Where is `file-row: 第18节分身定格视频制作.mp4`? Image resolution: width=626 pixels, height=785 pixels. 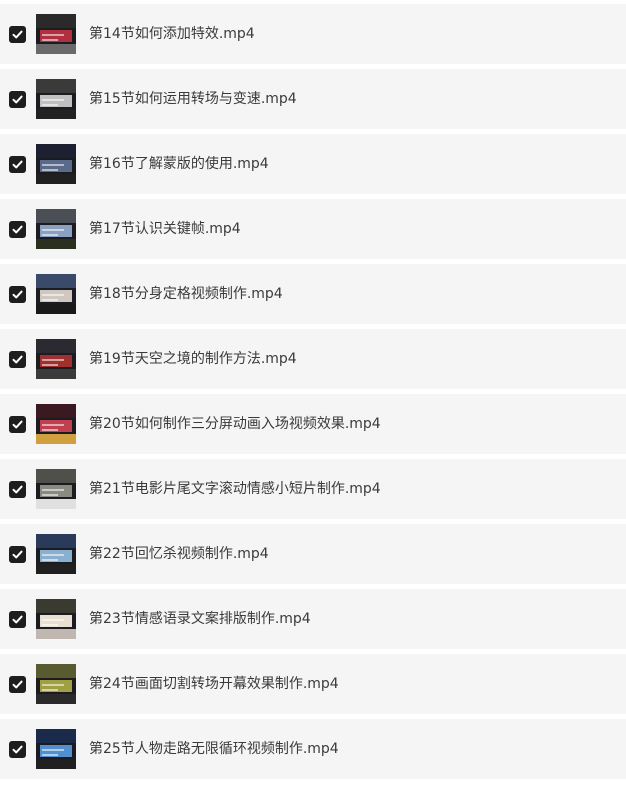
file-row: 第18节分身定格视频制作.mp4 is located at coordinates (313, 294).